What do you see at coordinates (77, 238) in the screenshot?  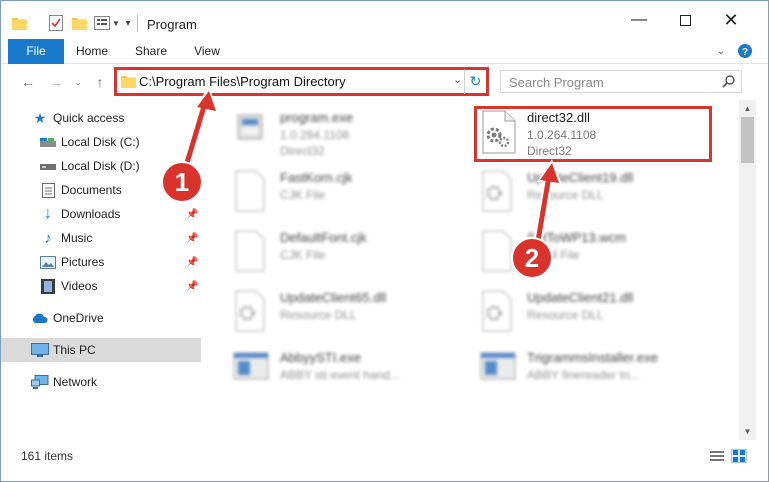 I see `sidebar-item-label: Music` at bounding box center [77, 238].